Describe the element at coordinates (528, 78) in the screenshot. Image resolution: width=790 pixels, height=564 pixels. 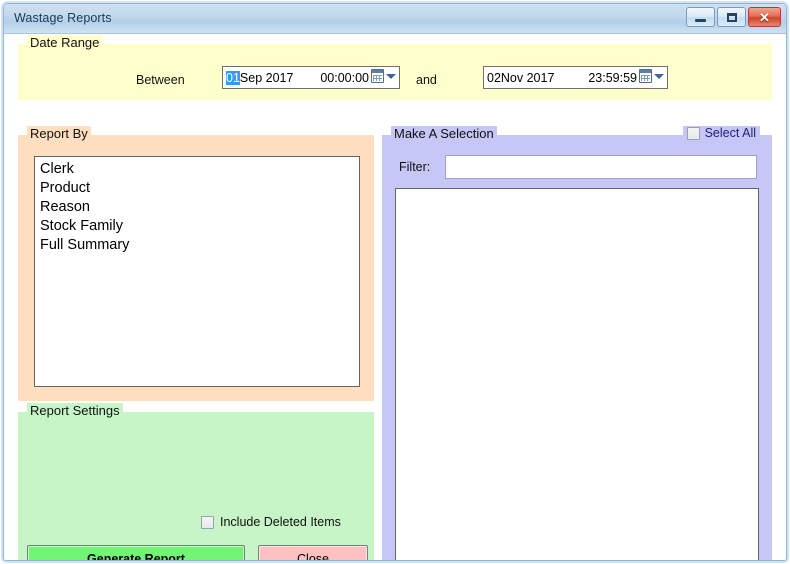
I see `end-date-rest: Nov 2017` at that location.